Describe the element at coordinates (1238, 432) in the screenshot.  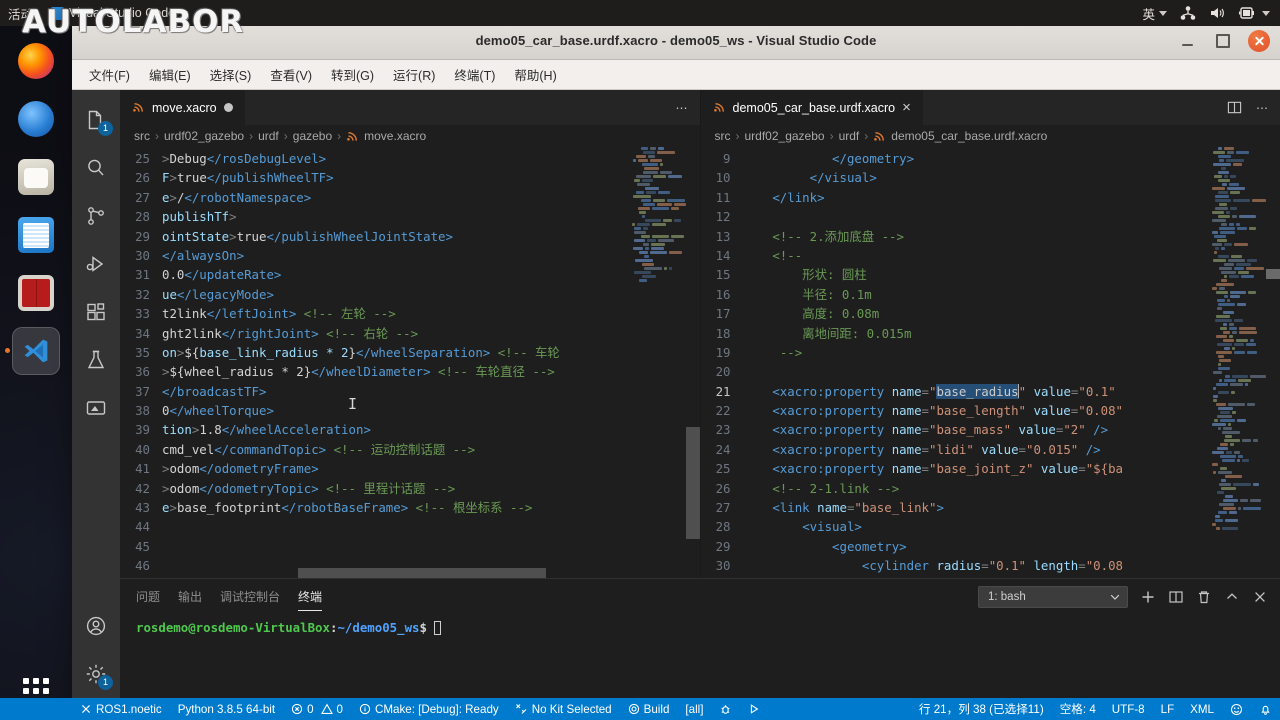
I see `minimap-line` at that location.